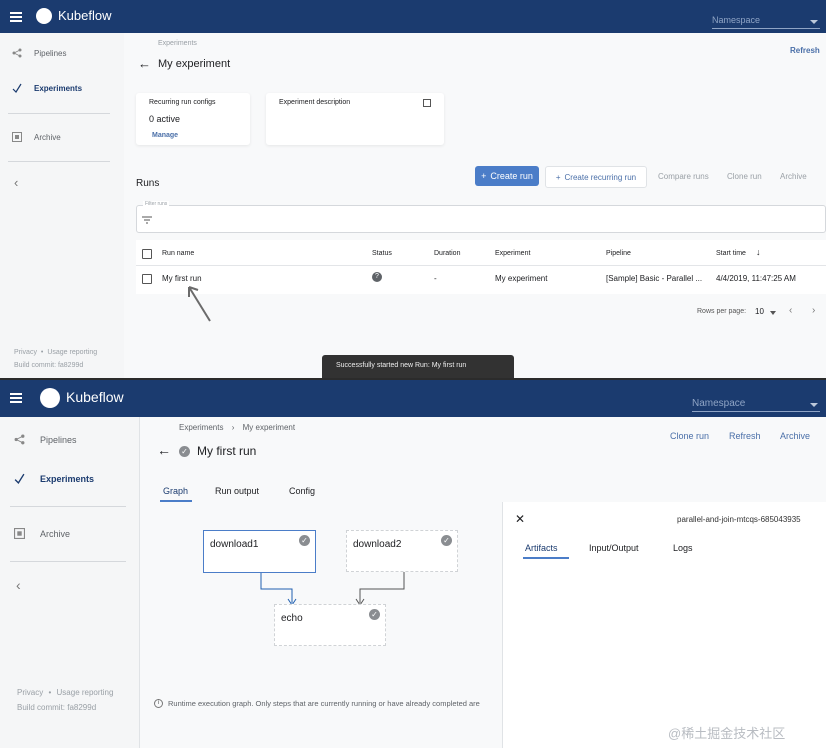  What do you see at coordinates (201, 427) in the screenshot?
I see `breadcrumb-experiments: Experiments` at bounding box center [201, 427].